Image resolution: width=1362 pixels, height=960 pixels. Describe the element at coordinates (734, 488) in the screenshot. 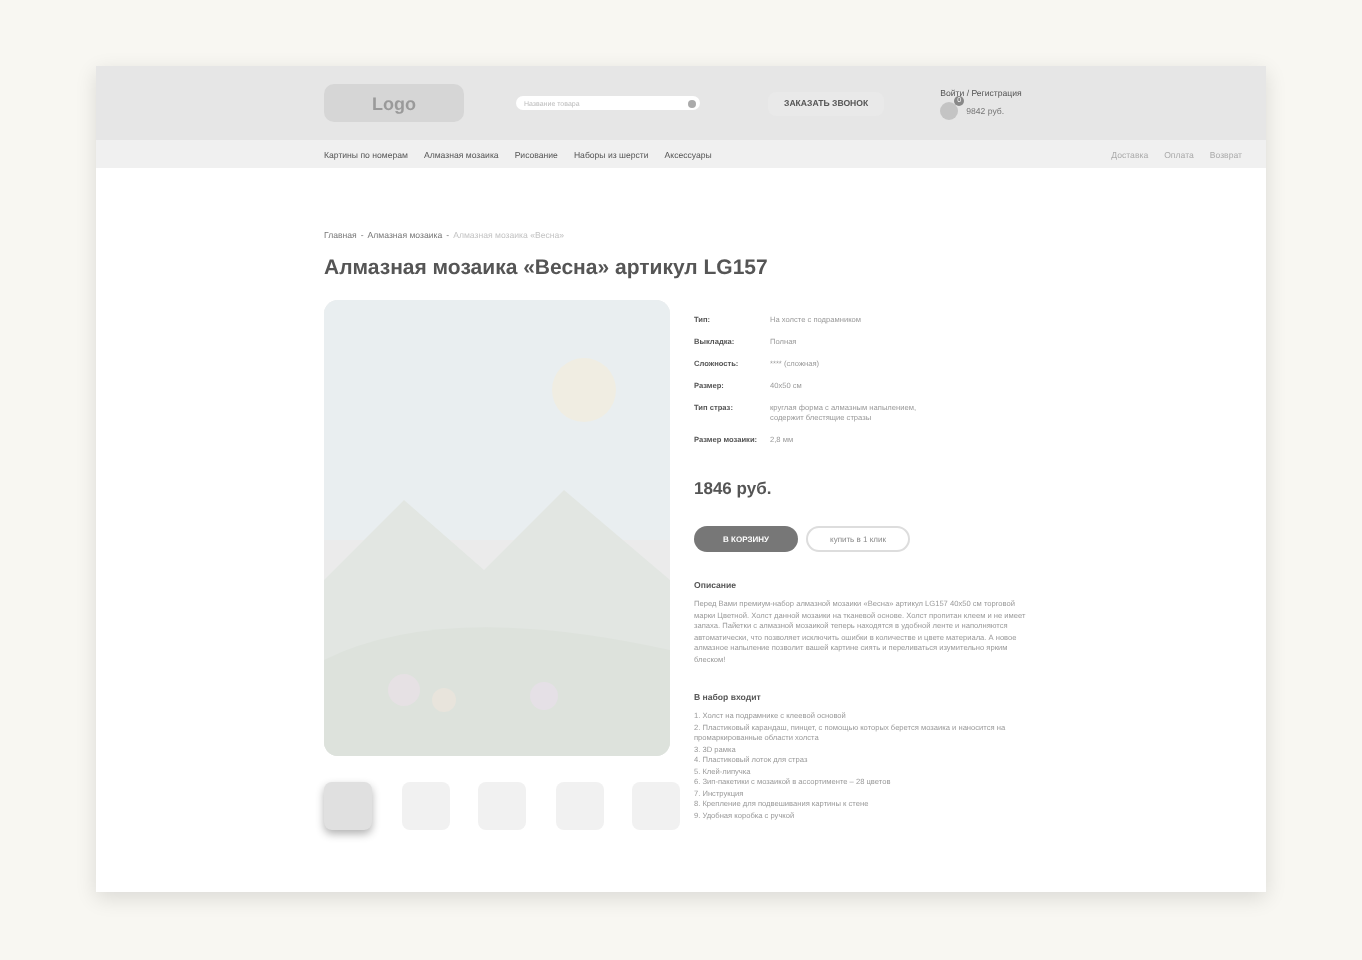

I see `price: 1846 руб.` at that location.